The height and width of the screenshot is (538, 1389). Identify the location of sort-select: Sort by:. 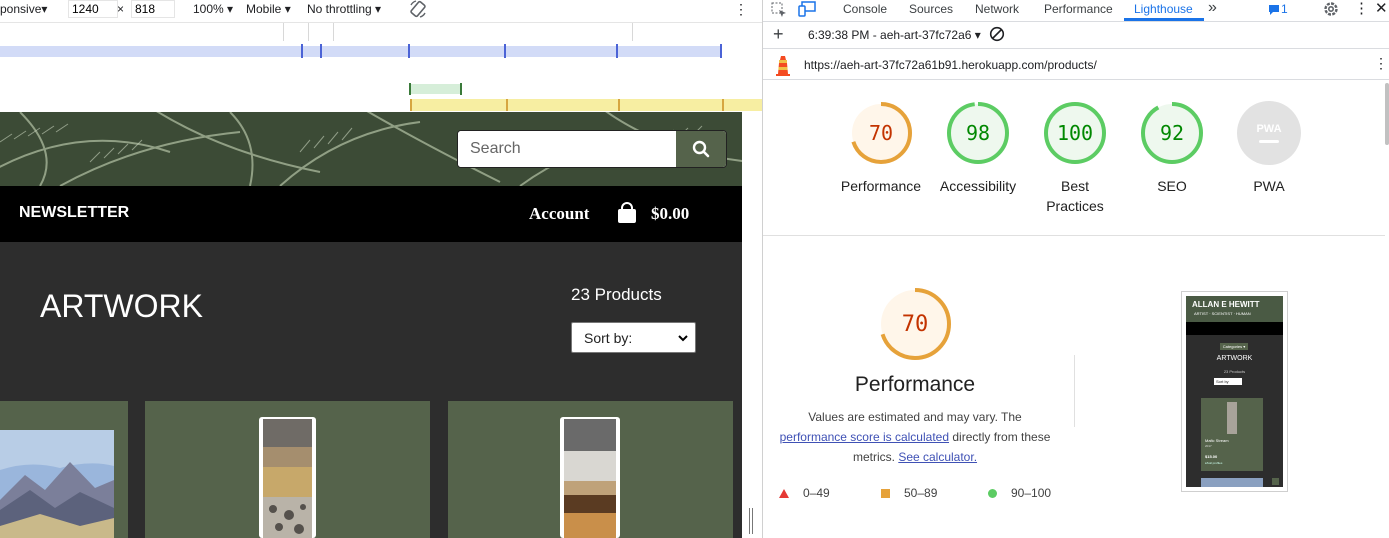
(633, 337).